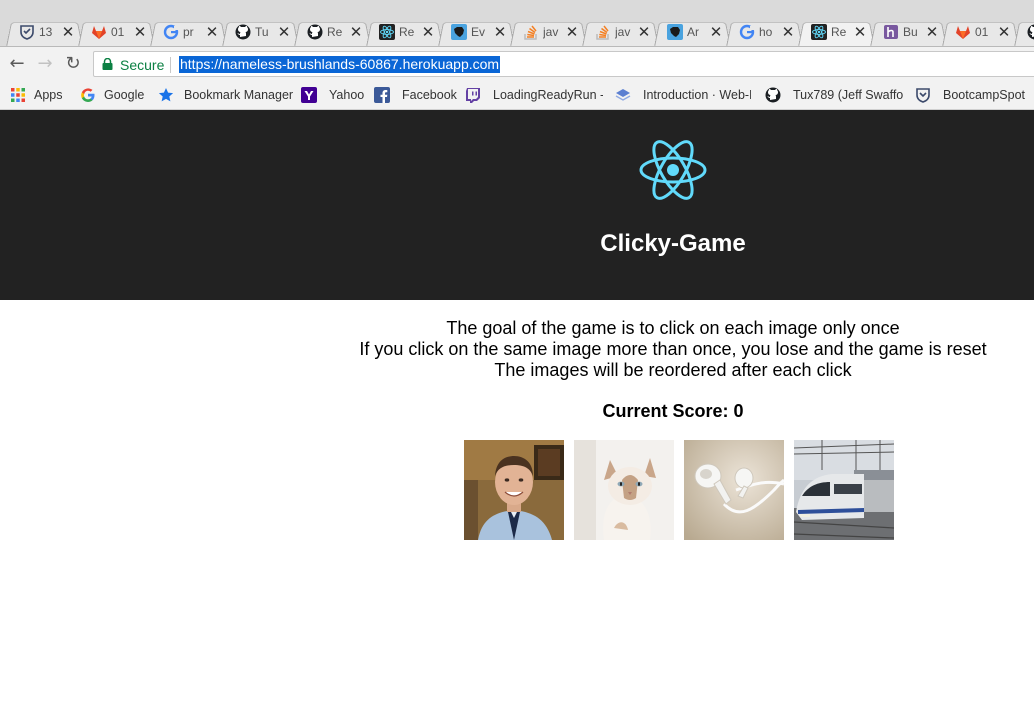  I want to click on yahoo-icon, so click(309, 95).